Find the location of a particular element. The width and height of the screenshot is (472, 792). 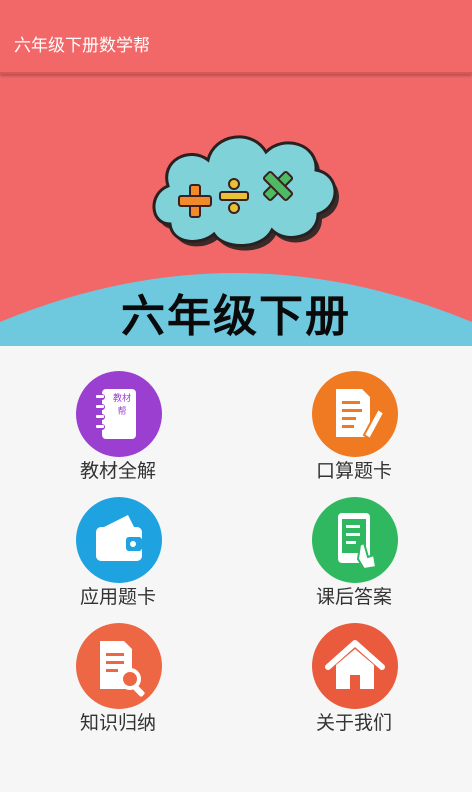

menu-item-label: 关于我们 is located at coordinates (353, 723).